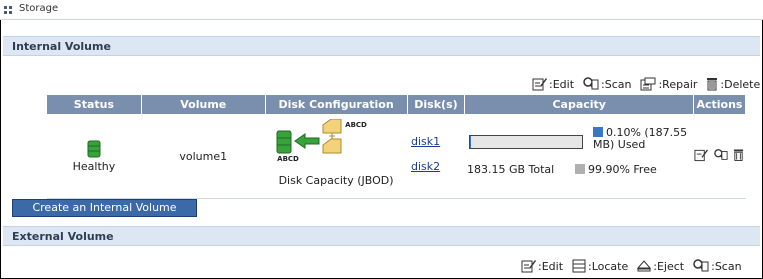 The image size is (763, 279). I want to click on repair-icon, so click(648, 84).